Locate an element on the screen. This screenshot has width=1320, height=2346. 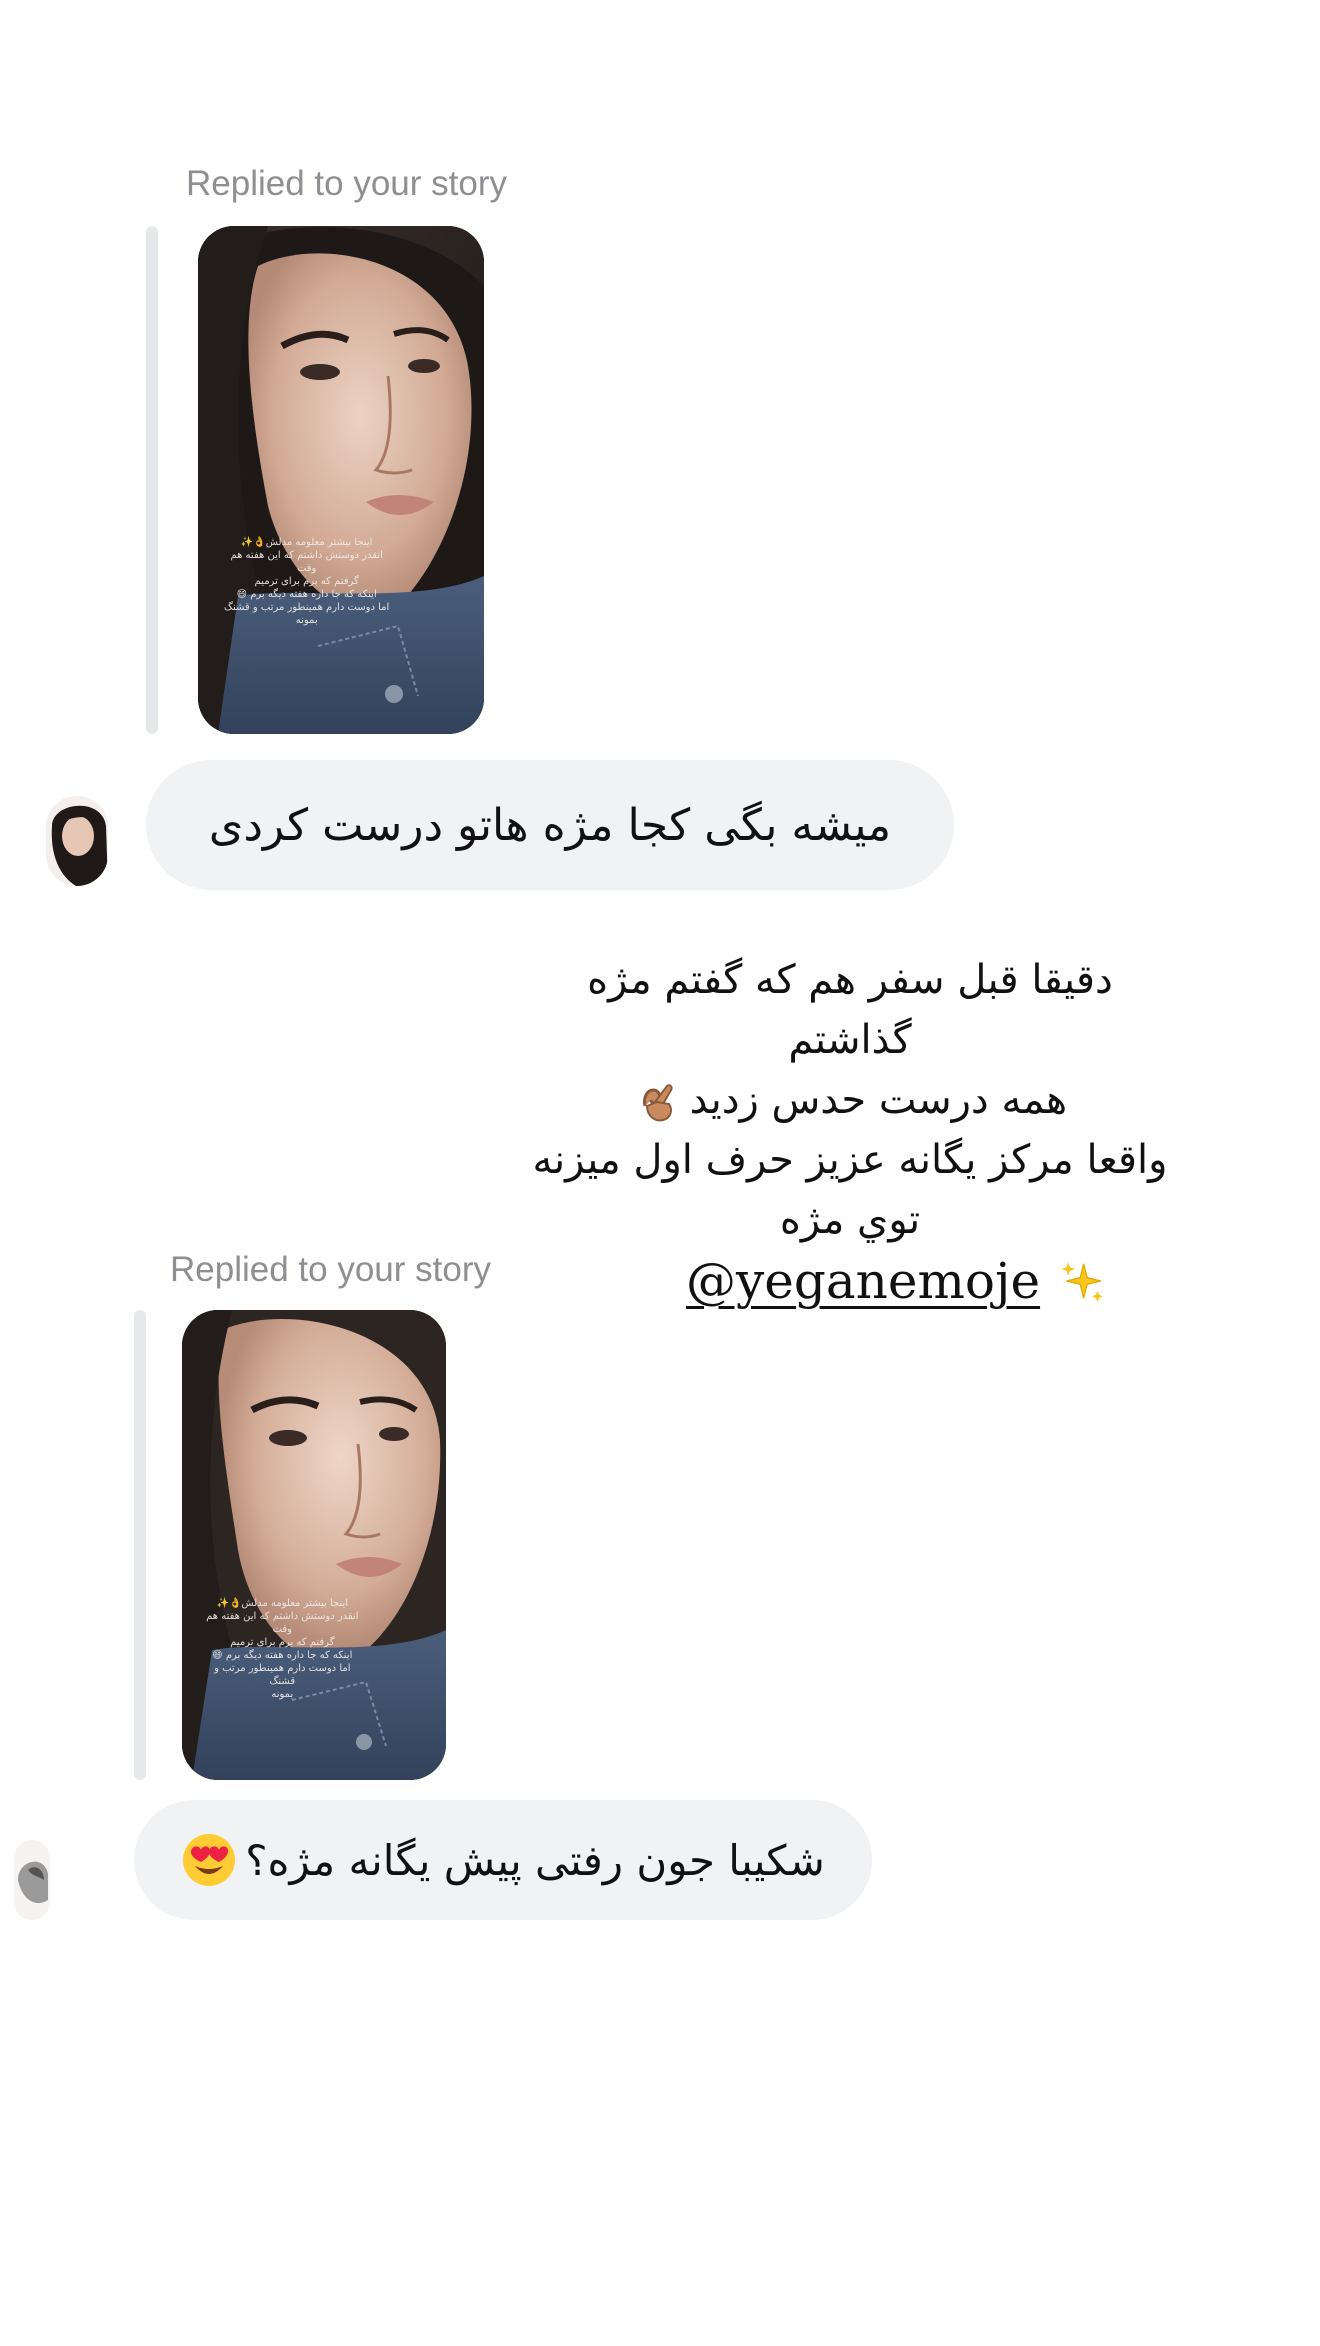
story-text-line: گذاشتم is located at coordinates (850, 1040).